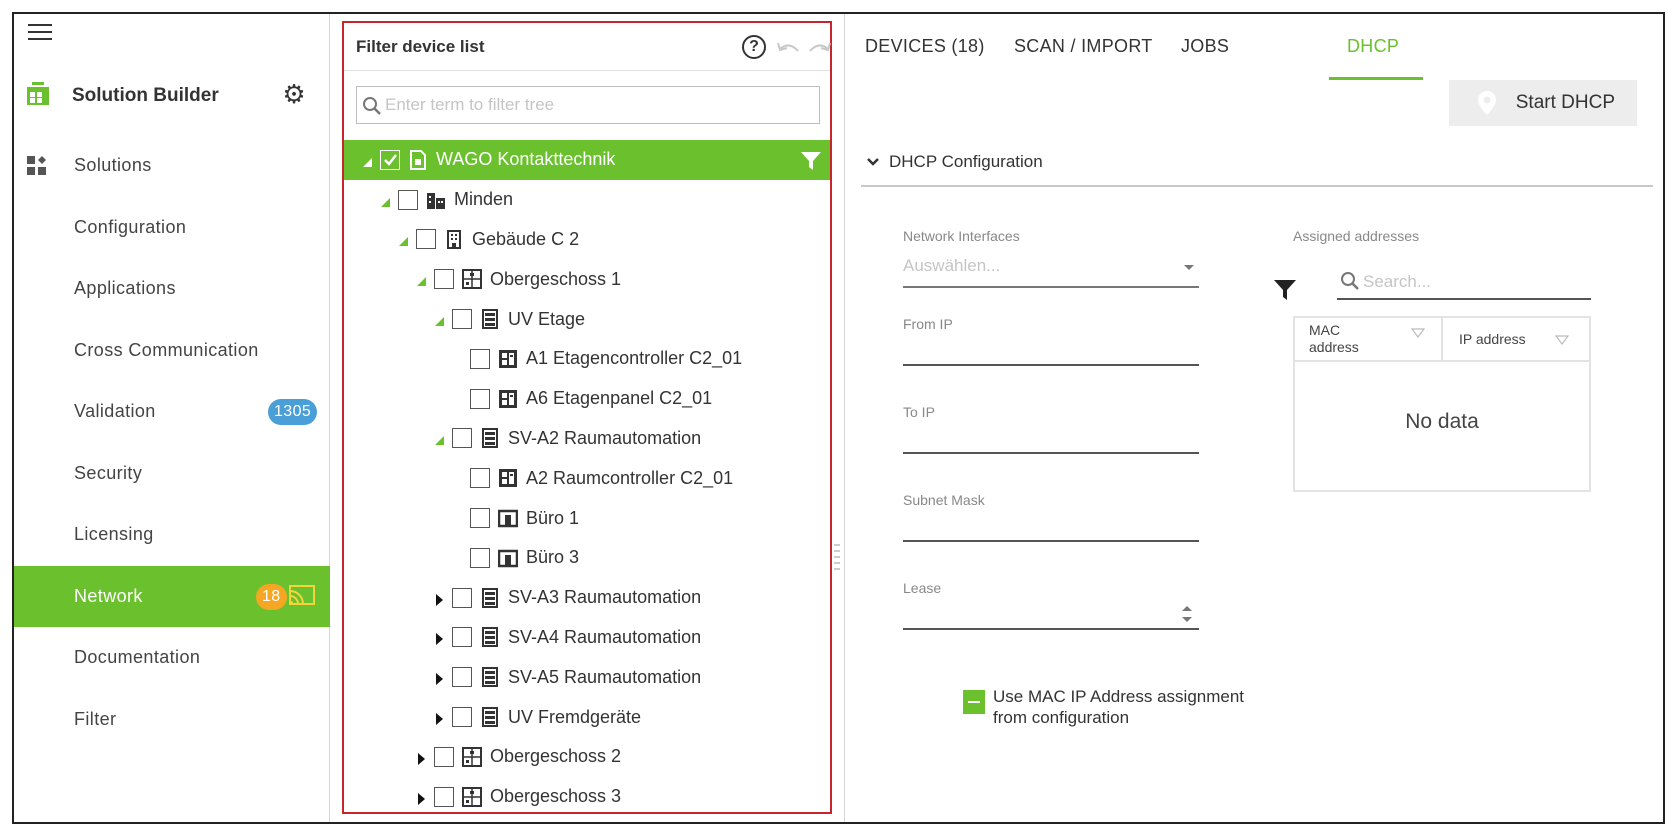  Describe the element at coordinates (40, 33) in the screenshot. I see `hamburger-menu-icon` at that location.